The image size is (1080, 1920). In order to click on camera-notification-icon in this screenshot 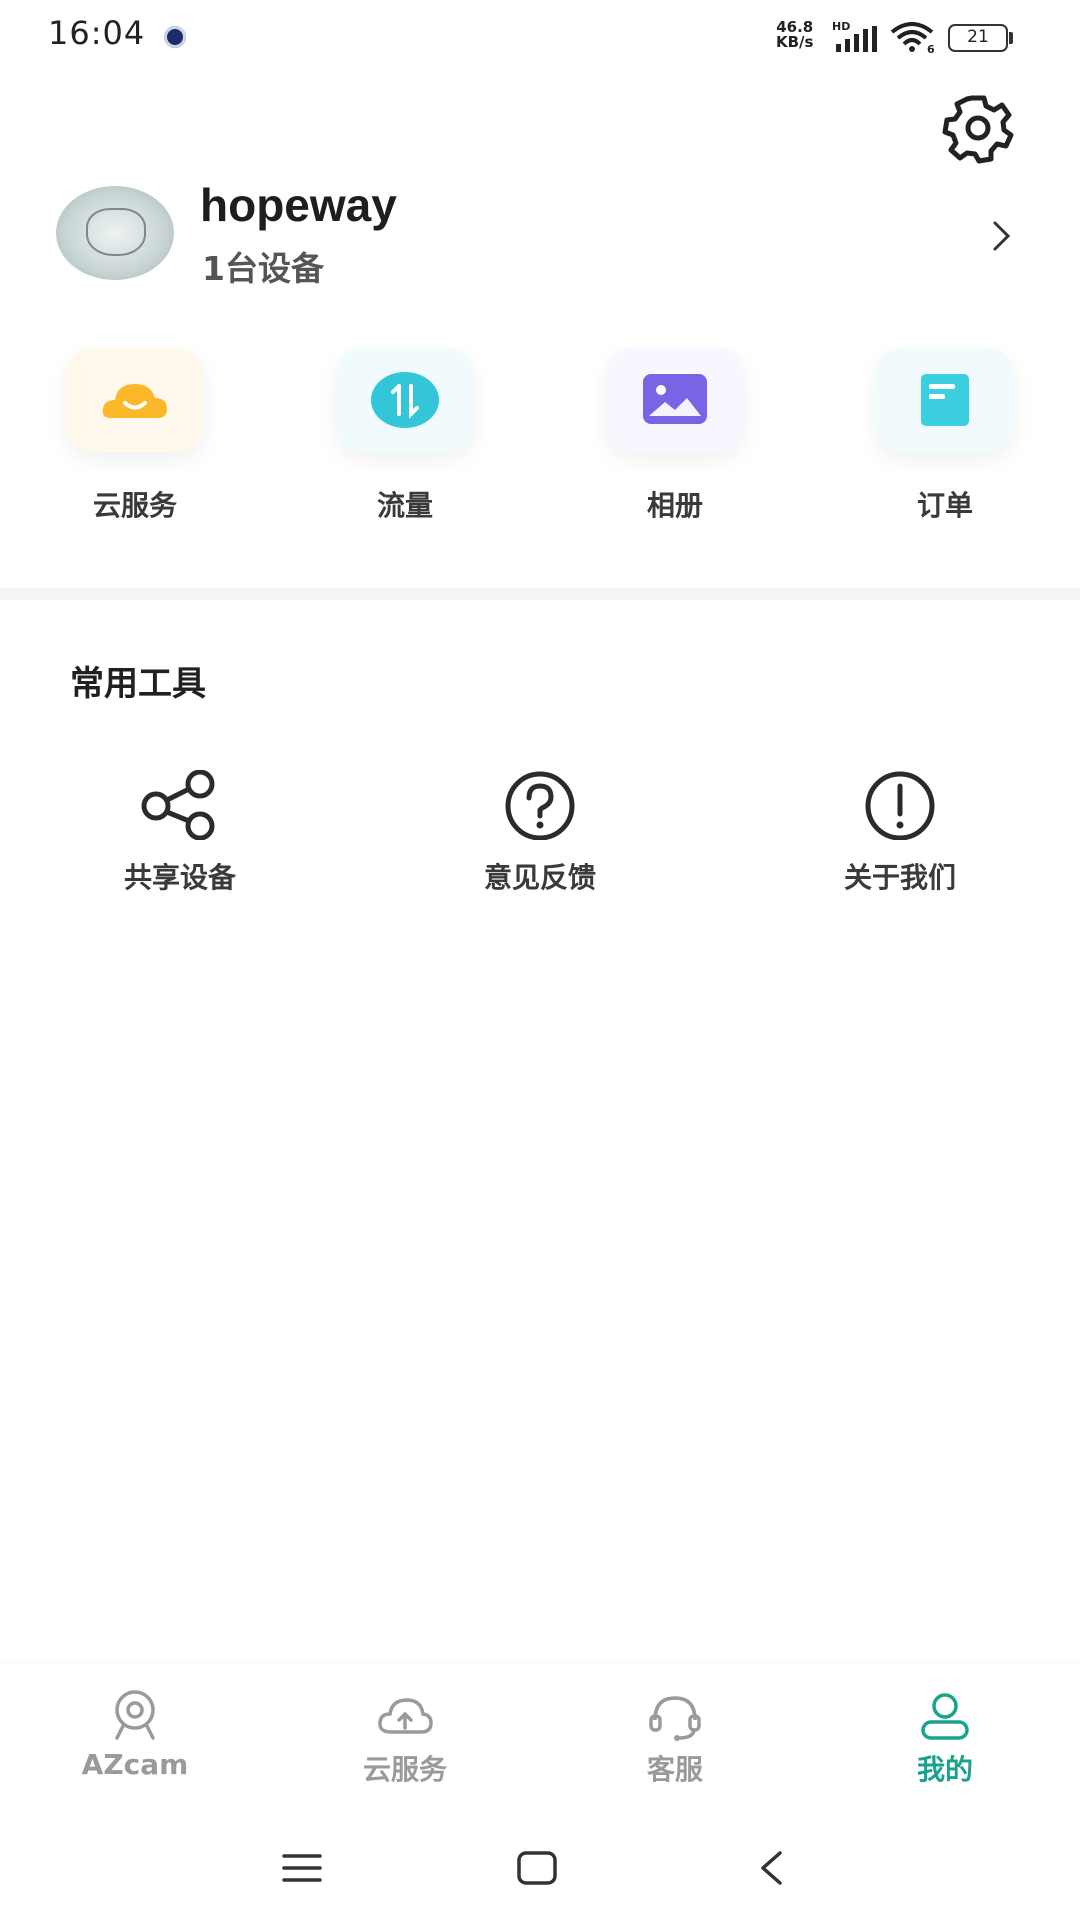, I will do `click(175, 37)`.